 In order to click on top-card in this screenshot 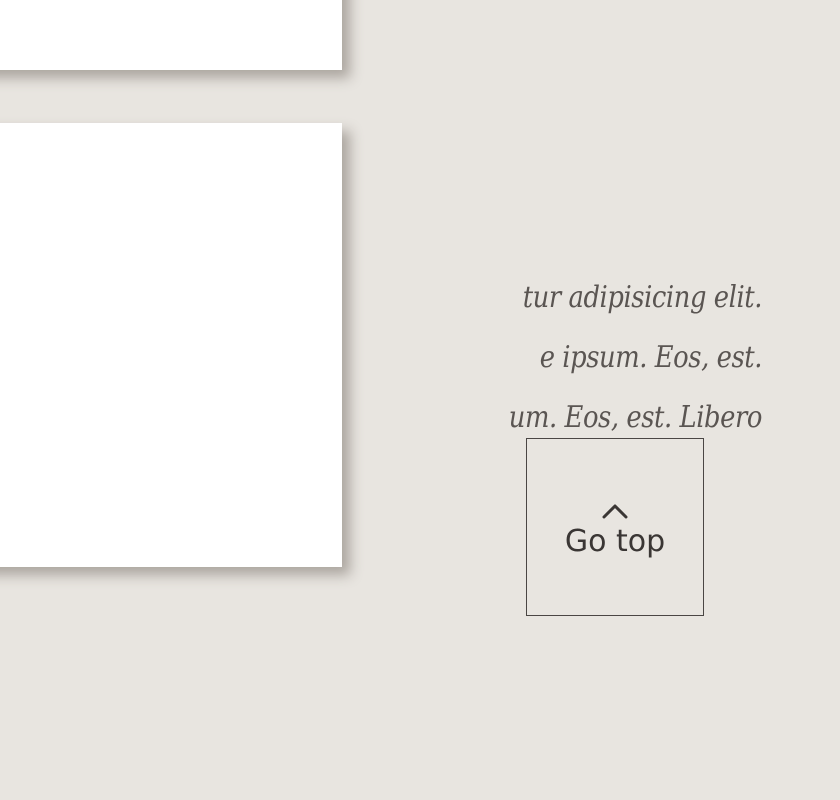, I will do `click(171, 35)`.